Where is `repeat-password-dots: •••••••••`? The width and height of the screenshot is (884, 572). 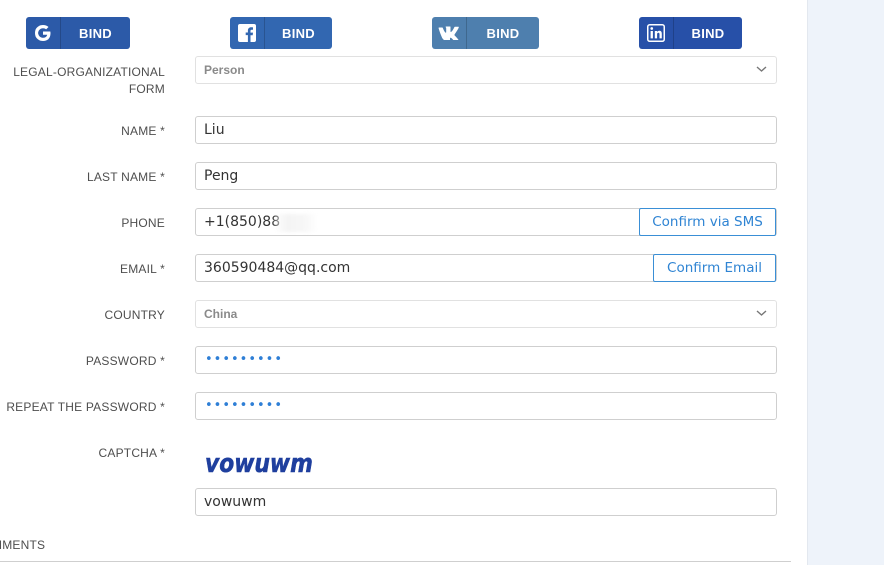 repeat-password-dots: ••••••••• is located at coordinates (244, 405).